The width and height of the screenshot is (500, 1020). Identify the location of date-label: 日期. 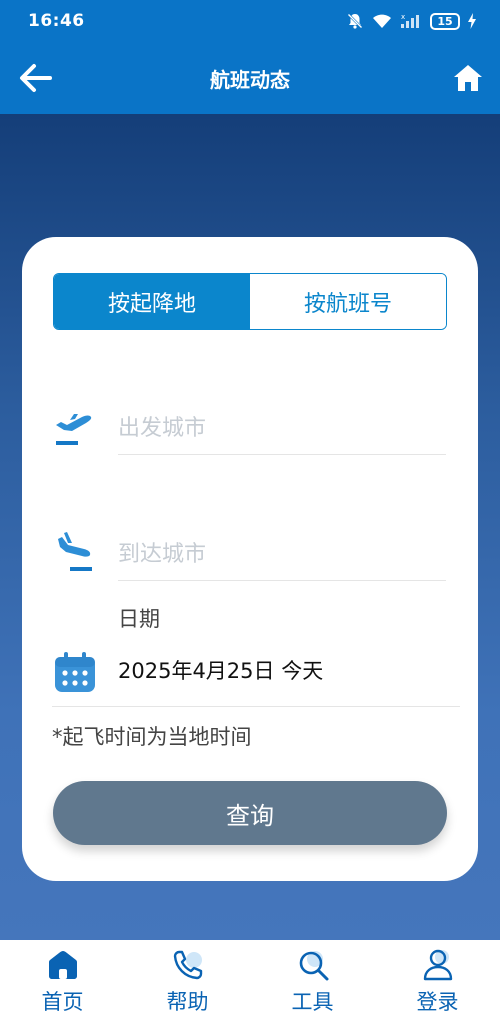
(139, 619).